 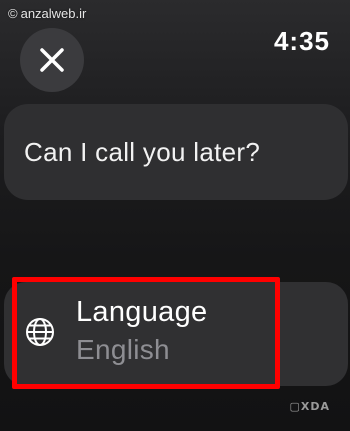 What do you see at coordinates (301, 41) in the screenshot?
I see `clock-time: 4:35` at bounding box center [301, 41].